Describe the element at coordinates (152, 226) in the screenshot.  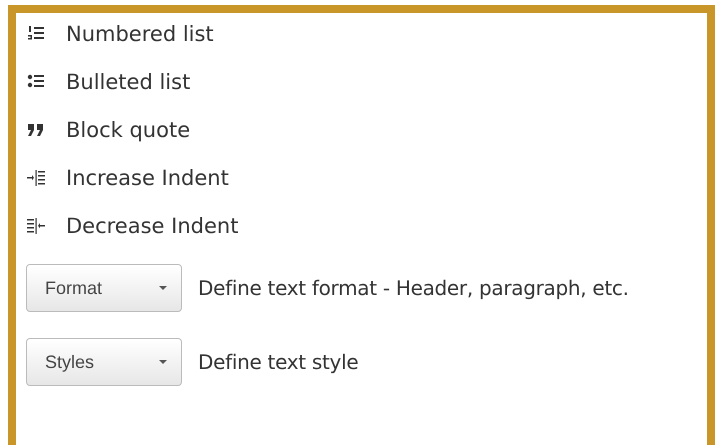
I see `item-label: Decrease Indent` at that location.